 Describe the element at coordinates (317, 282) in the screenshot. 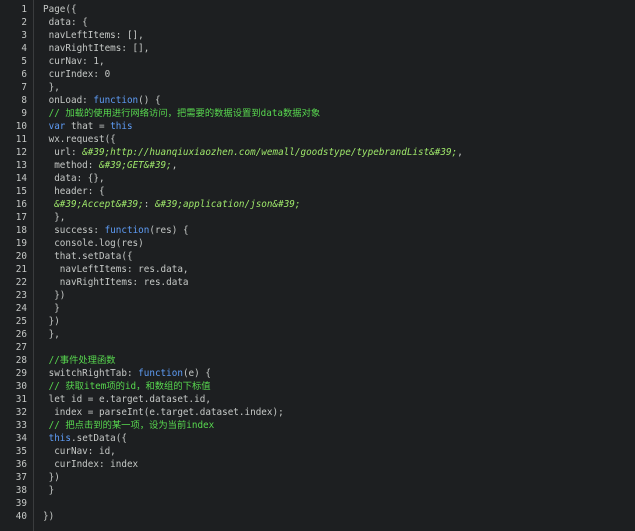

I see `code-line: 22 navRightItems: res.data` at that location.